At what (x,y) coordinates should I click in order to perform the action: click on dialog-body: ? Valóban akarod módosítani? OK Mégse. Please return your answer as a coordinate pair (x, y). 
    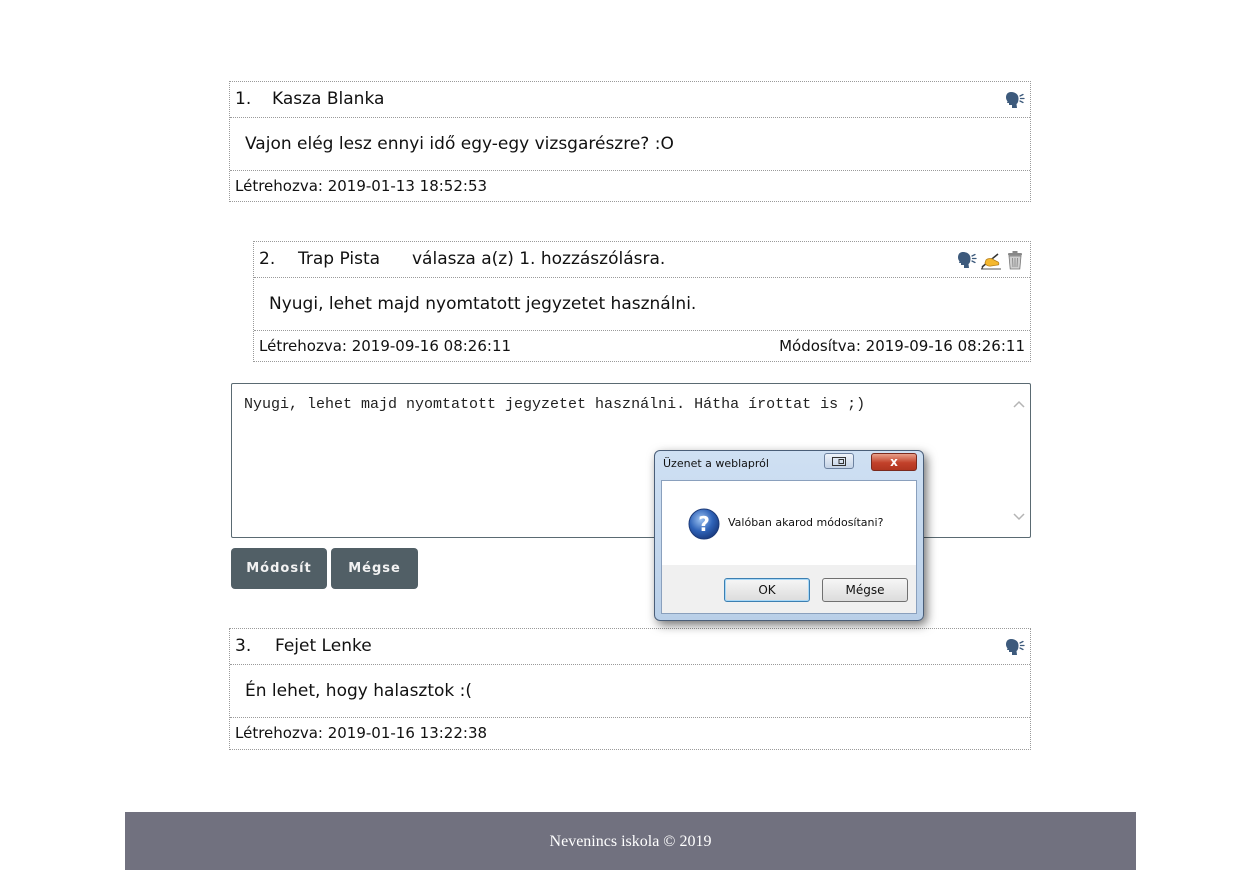
    Looking at the image, I should click on (789, 547).